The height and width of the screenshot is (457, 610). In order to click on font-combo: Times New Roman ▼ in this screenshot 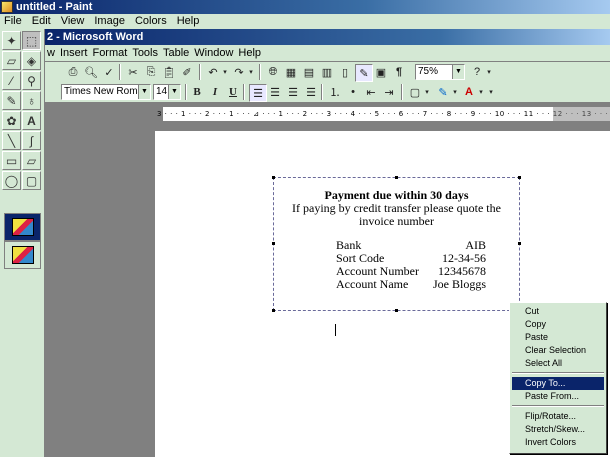, I will do `click(106, 92)`.